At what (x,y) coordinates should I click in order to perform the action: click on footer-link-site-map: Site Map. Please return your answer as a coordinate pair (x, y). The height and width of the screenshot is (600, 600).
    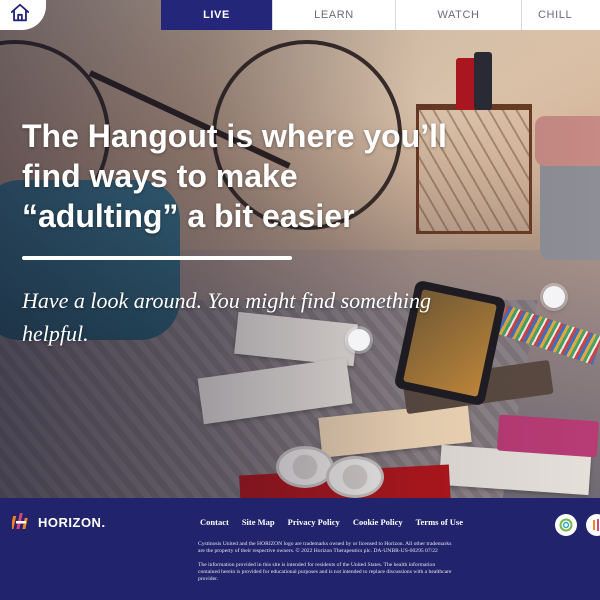
    Looking at the image, I should click on (258, 522).